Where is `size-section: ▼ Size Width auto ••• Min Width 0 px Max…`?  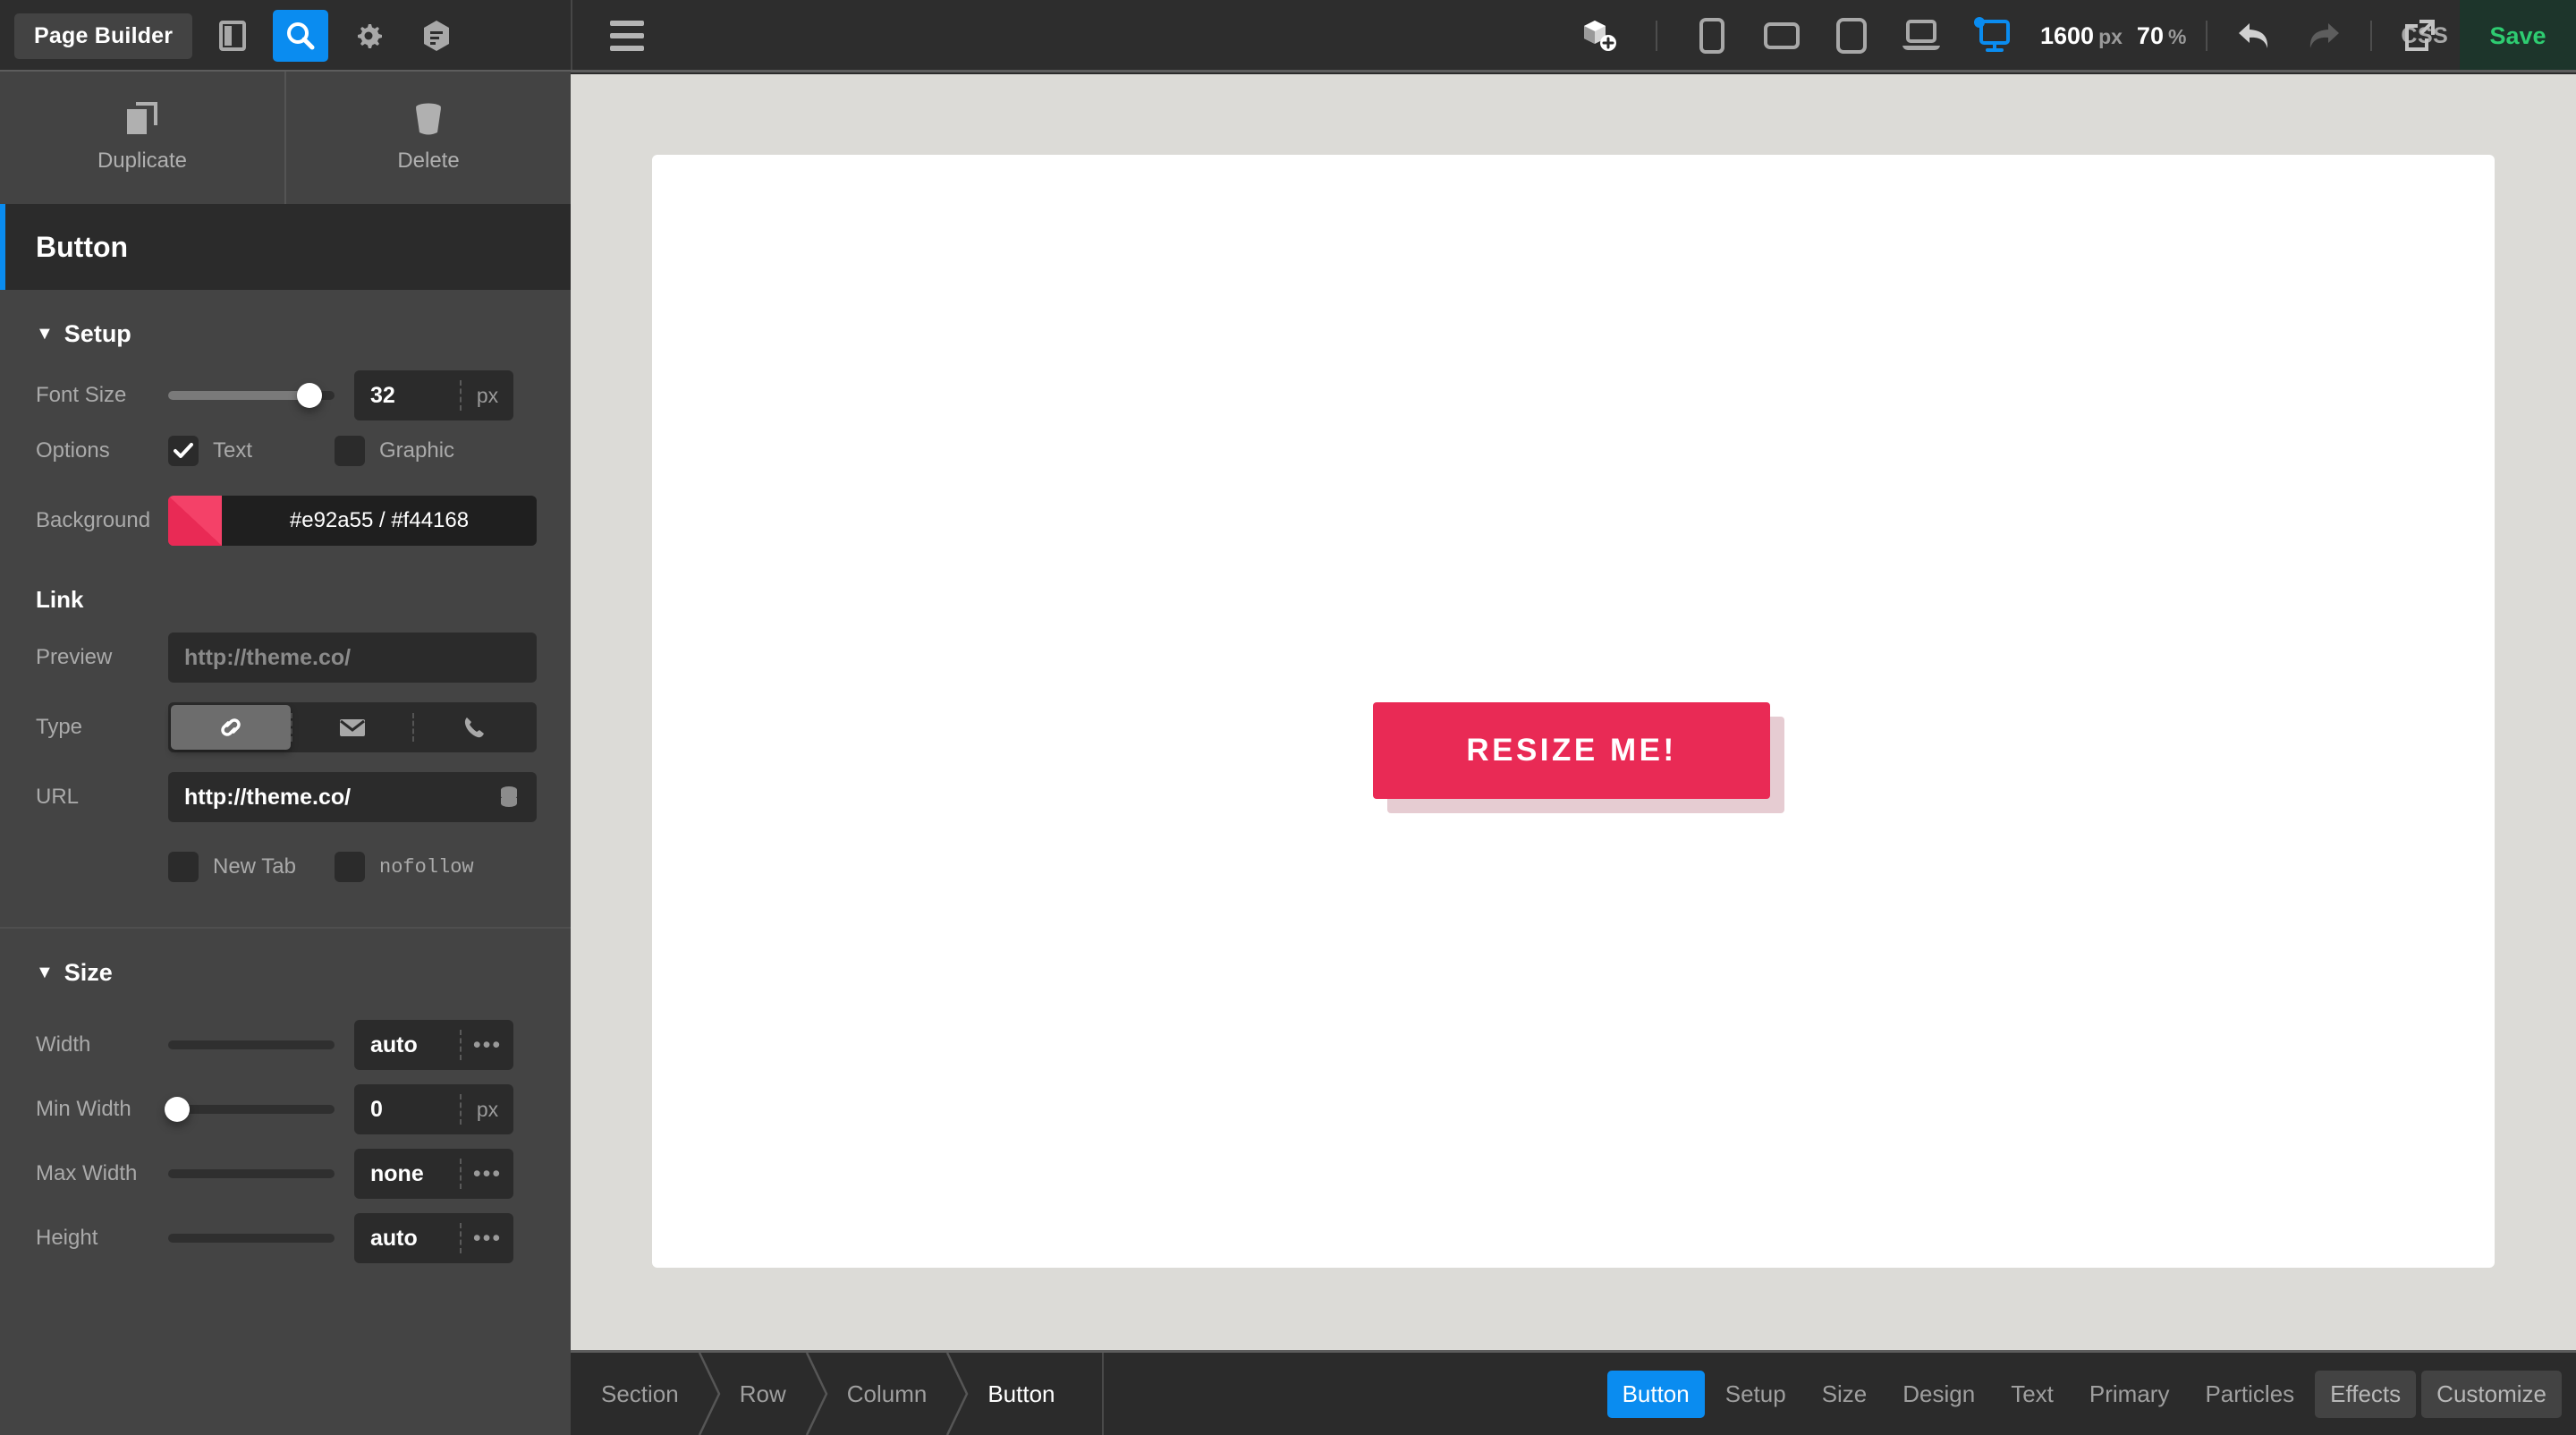
size-section: ▼ Size Width auto ••• Min Width 0 px Max… is located at coordinates (285, 1097).